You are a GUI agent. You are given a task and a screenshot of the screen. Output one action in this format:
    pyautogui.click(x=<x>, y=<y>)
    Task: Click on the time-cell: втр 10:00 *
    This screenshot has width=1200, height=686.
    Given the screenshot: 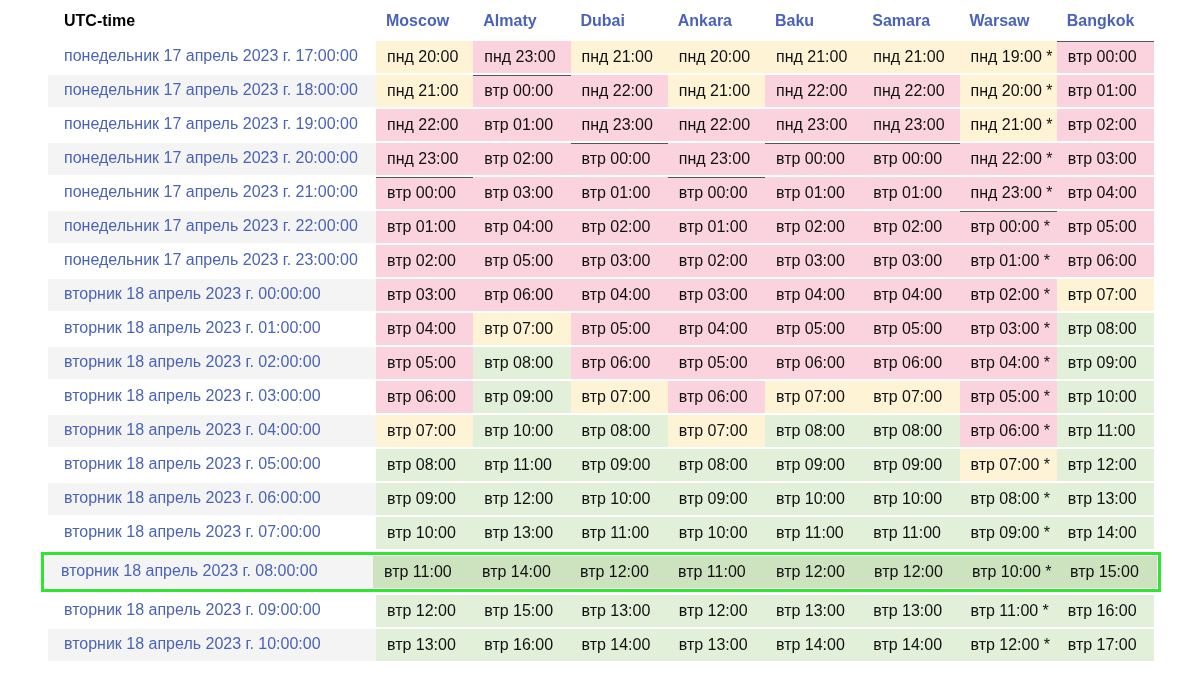 What is the action you would take?
    pyautogui.click(x=1010, y=572)
    